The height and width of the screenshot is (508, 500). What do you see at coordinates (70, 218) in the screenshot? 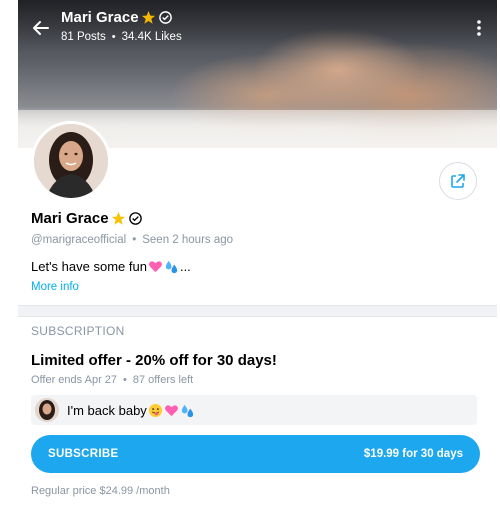
I see `profile-name-text: Mari Grace` at bounding box center [70, 218].